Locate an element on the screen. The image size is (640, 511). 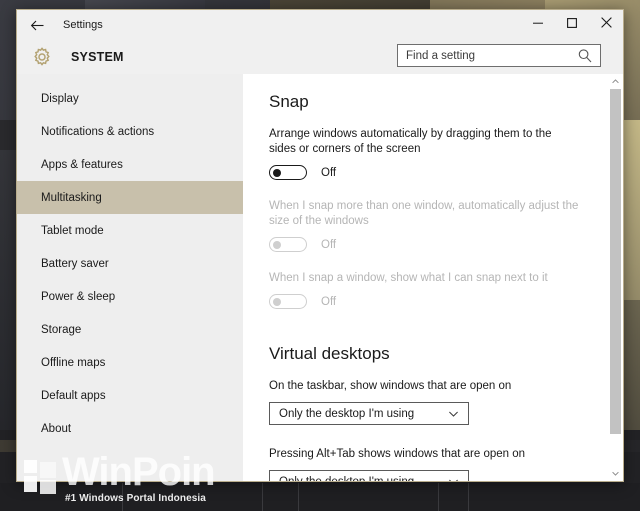
gear-icon is located at coordinates (42, 57).